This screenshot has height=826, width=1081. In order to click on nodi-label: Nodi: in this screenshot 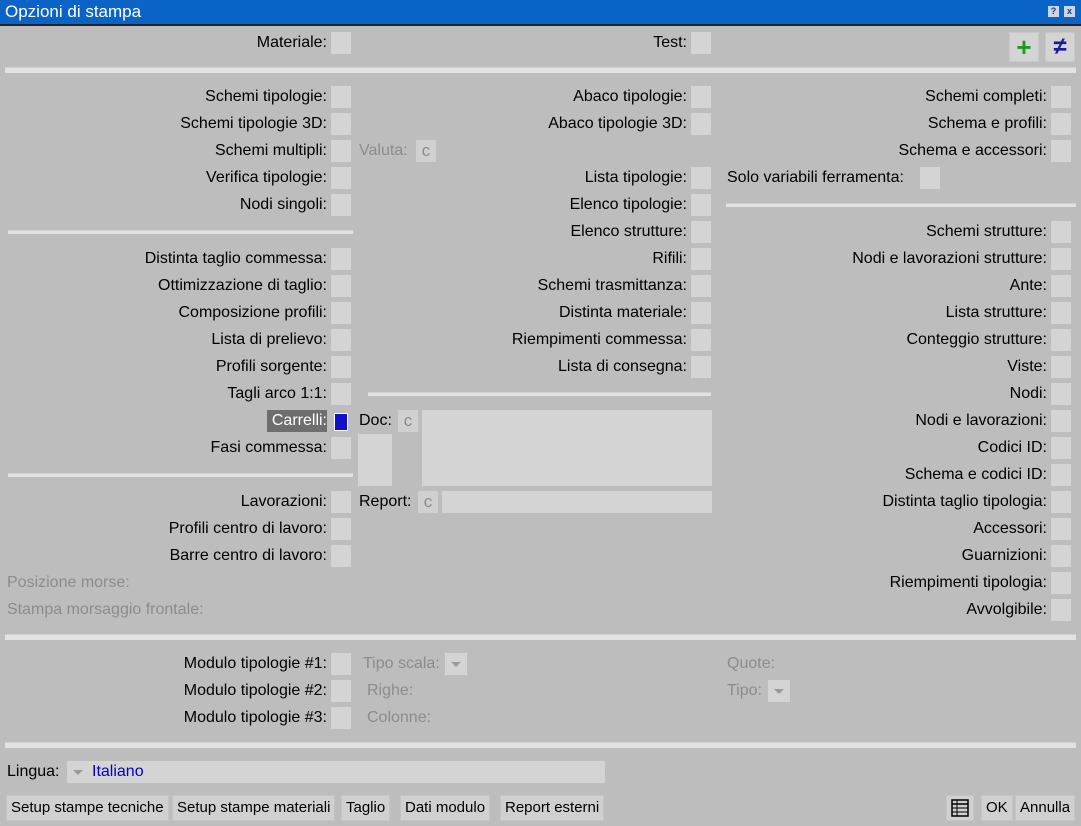, I will do `click(1028, 393)`.